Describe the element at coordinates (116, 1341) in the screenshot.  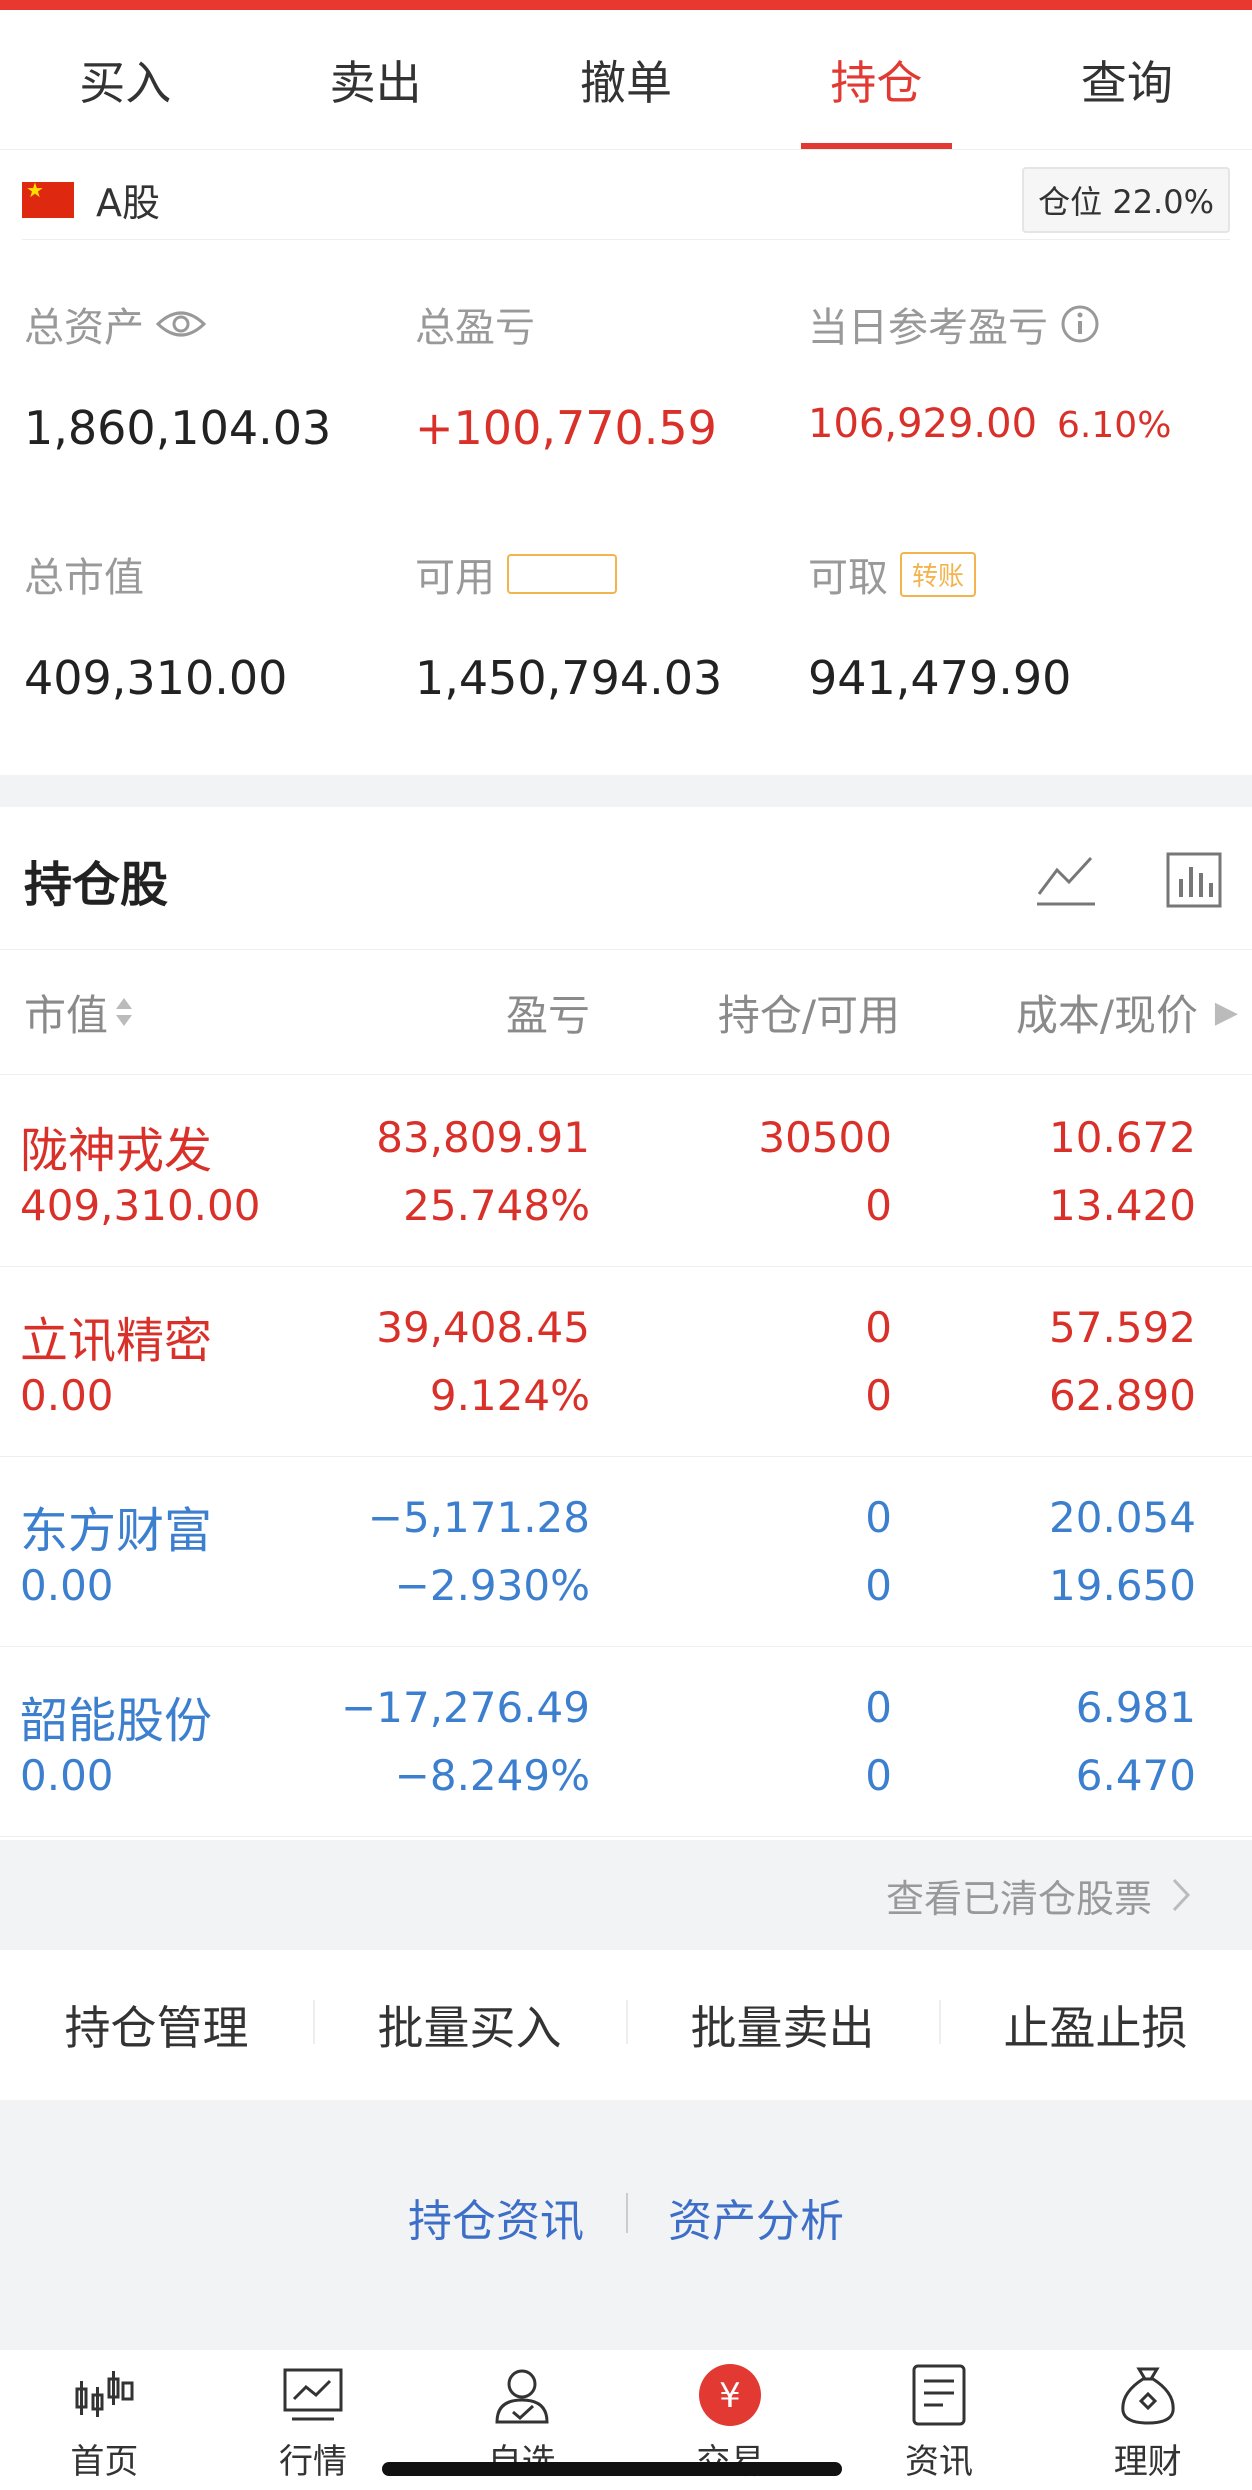
I see `stock-name: 立讯精密` at that location.